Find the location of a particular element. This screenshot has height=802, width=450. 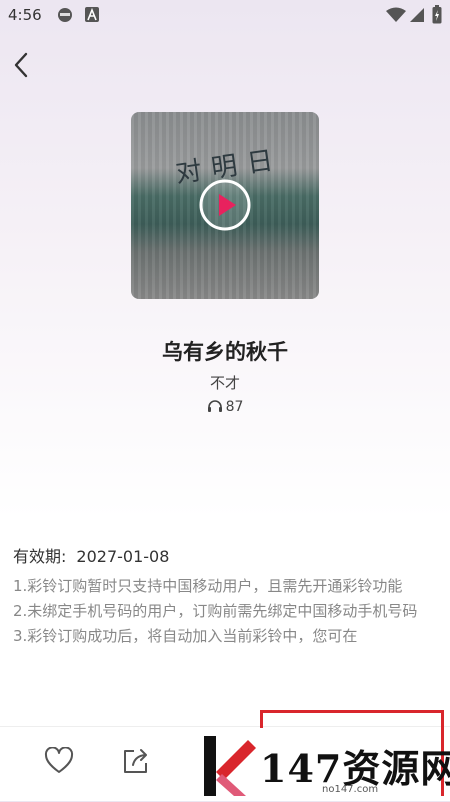

status-bar: 4:56 is located at coordinates (225, 15).